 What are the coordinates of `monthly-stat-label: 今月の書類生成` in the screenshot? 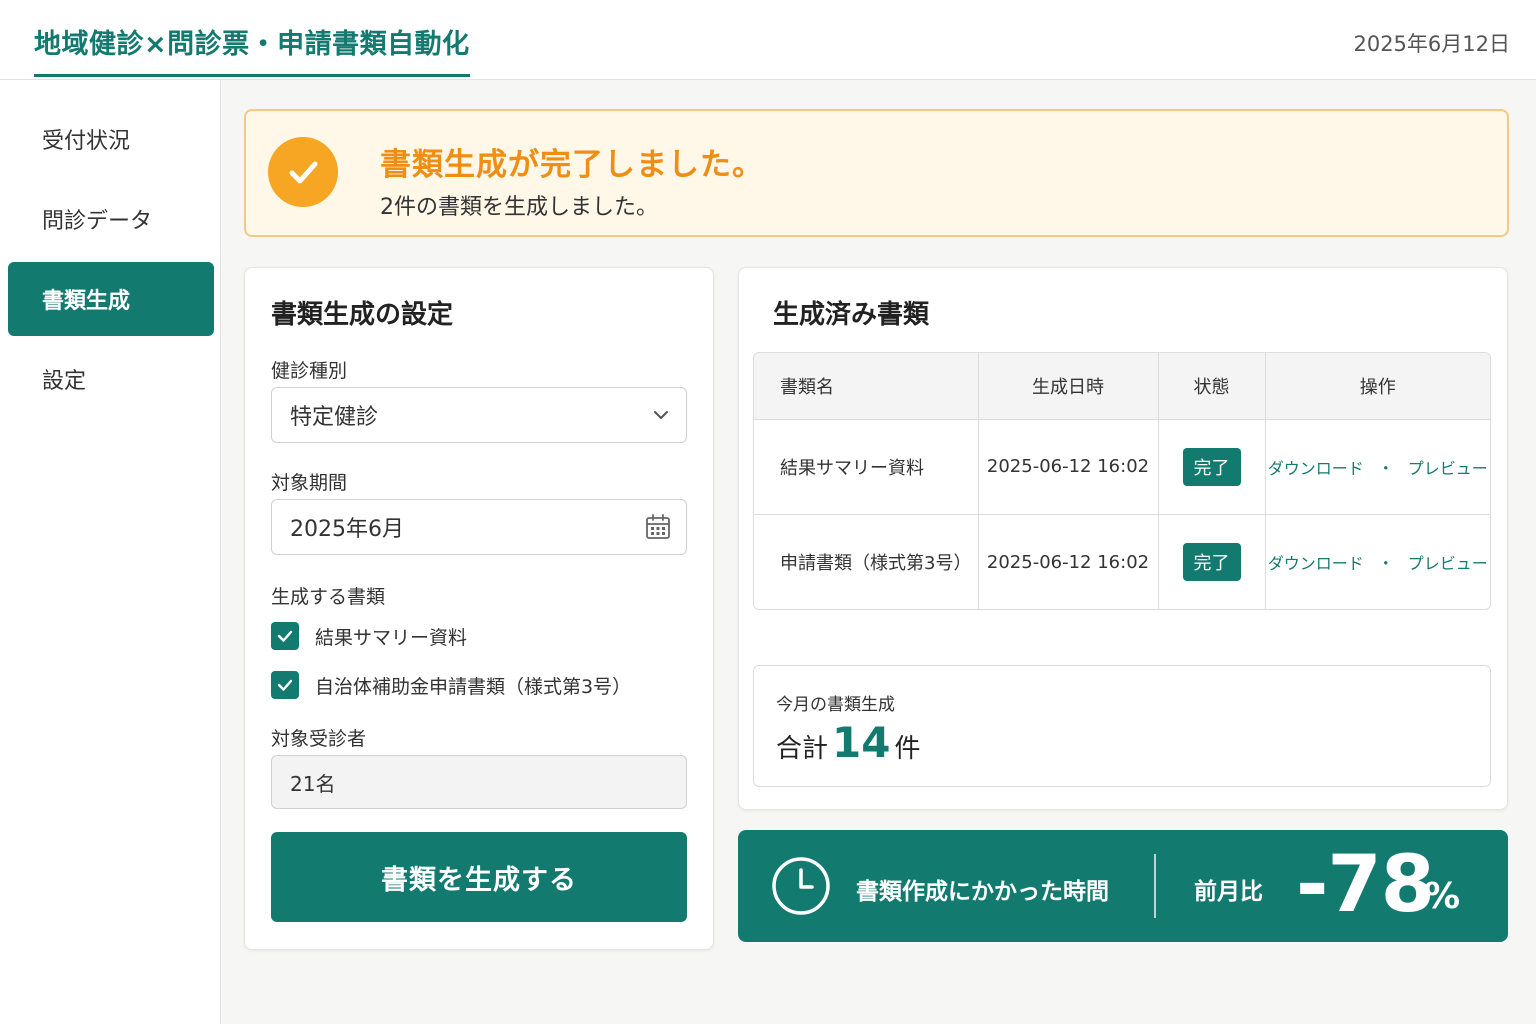 It's located at (835, 705).